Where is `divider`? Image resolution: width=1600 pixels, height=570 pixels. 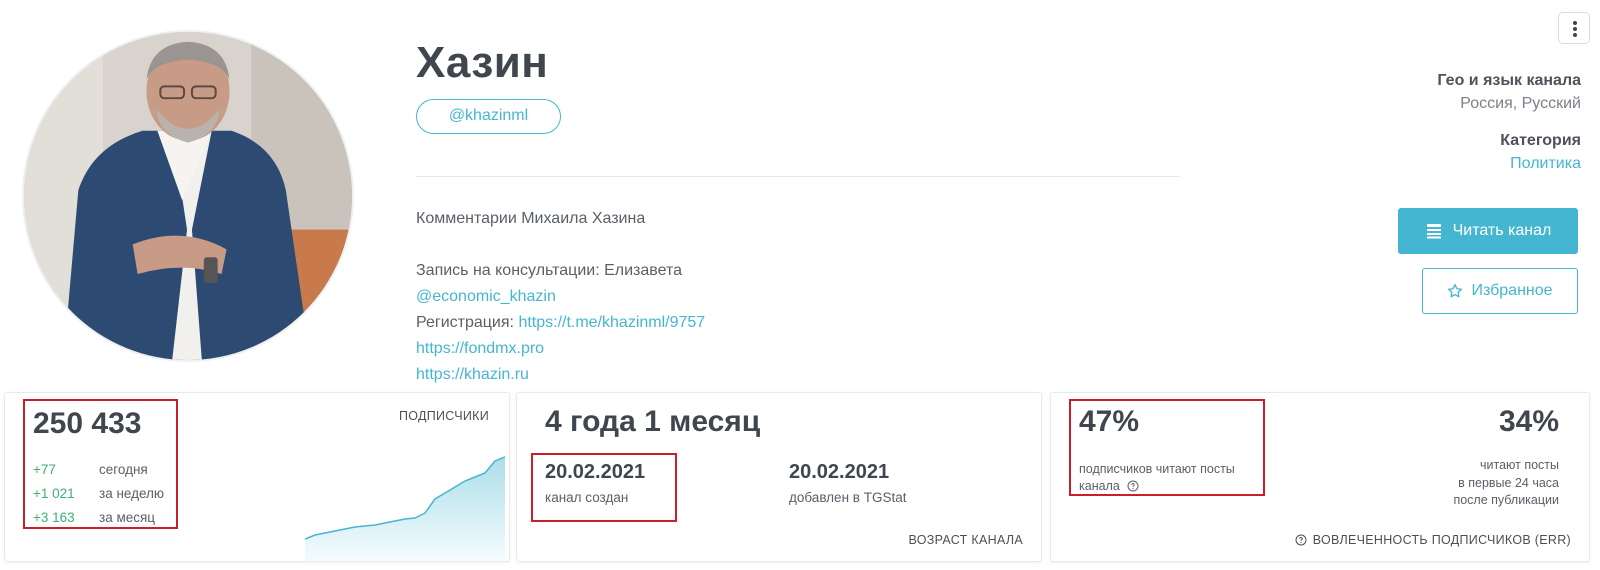
divider is located at coordinates (798, 176).